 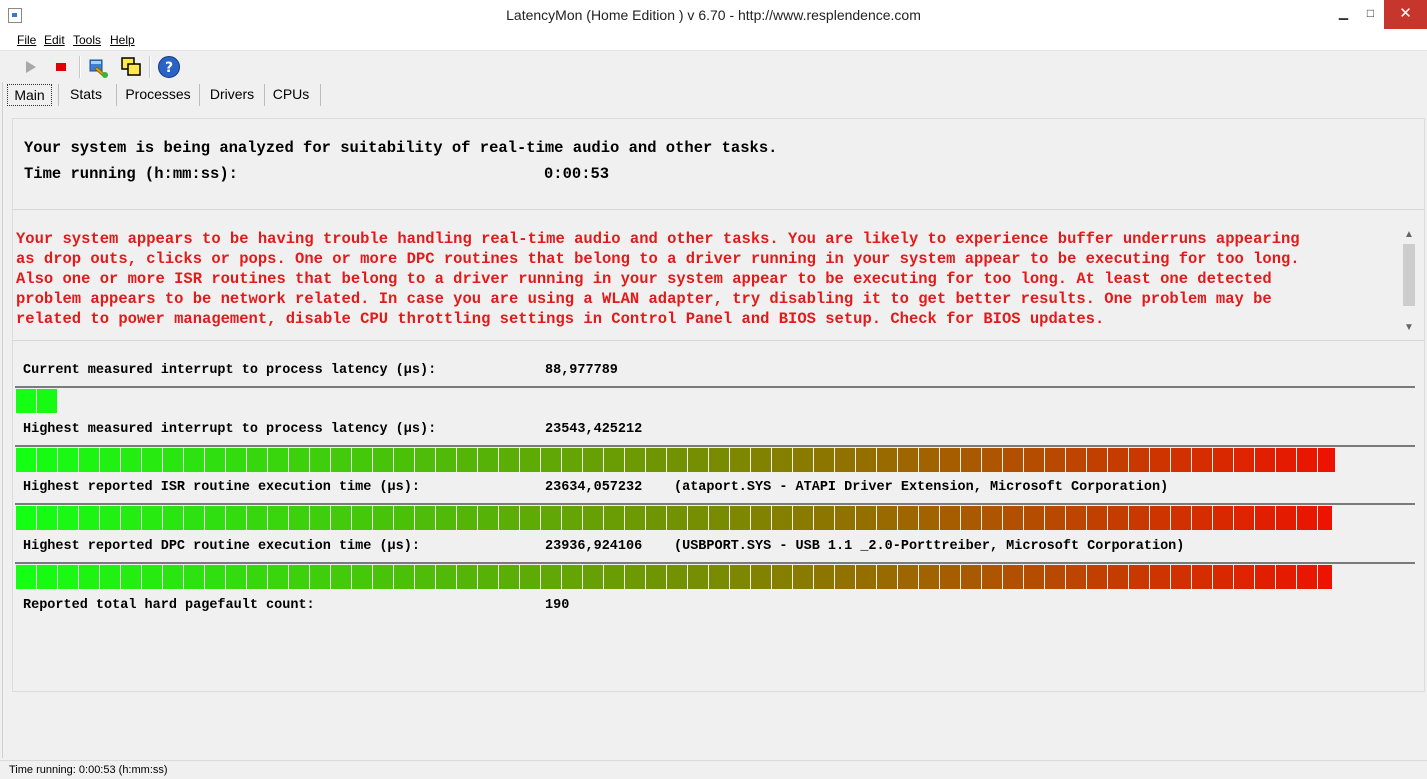 I want to click on highest-latency-value: 23543,425212, so click(x=594, y=429).